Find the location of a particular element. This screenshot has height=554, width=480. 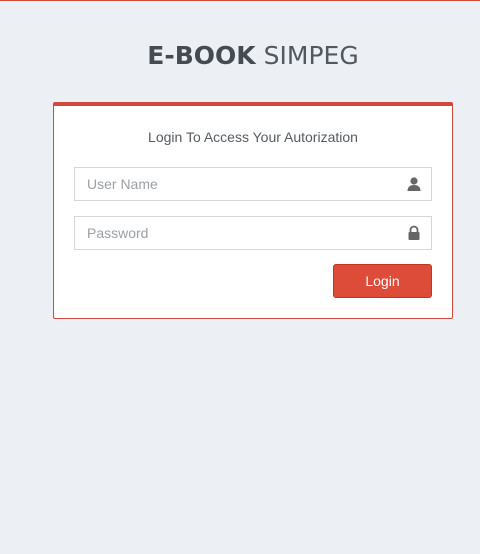

username-input is located at coordinates (231, 184).